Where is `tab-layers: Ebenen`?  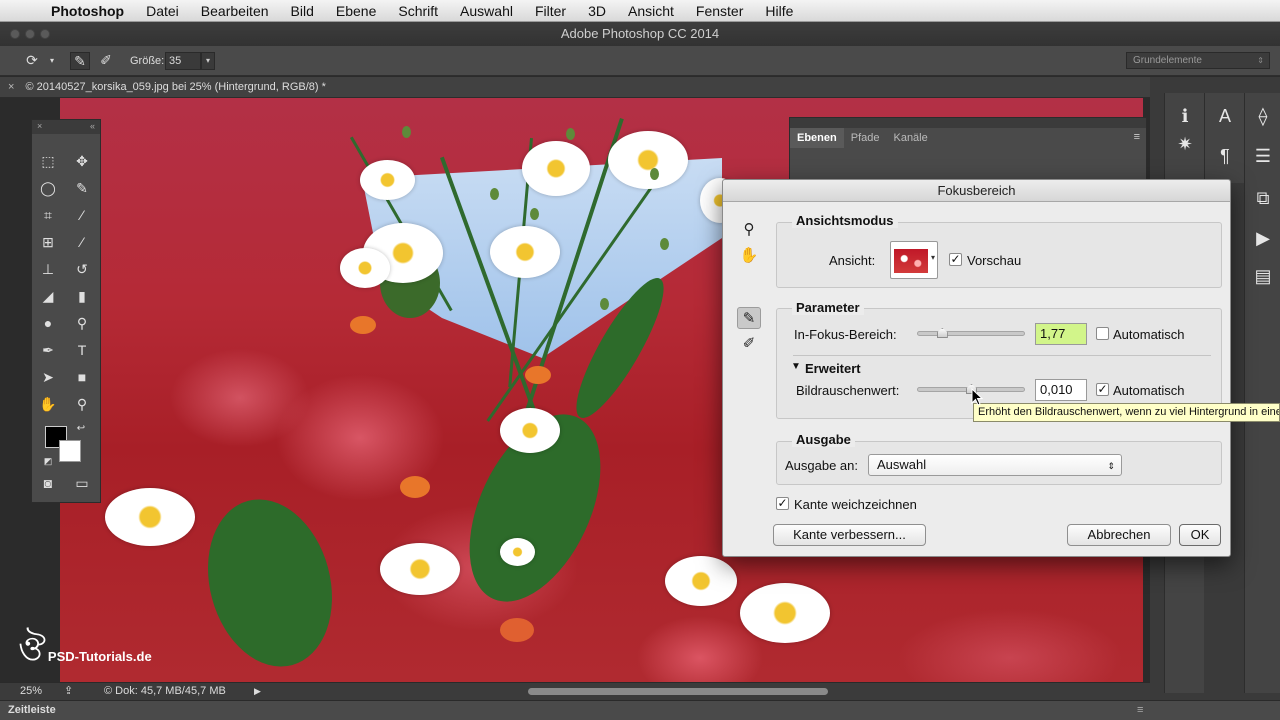
tab-layers: Ebenen is located at coordinates (817, 138).